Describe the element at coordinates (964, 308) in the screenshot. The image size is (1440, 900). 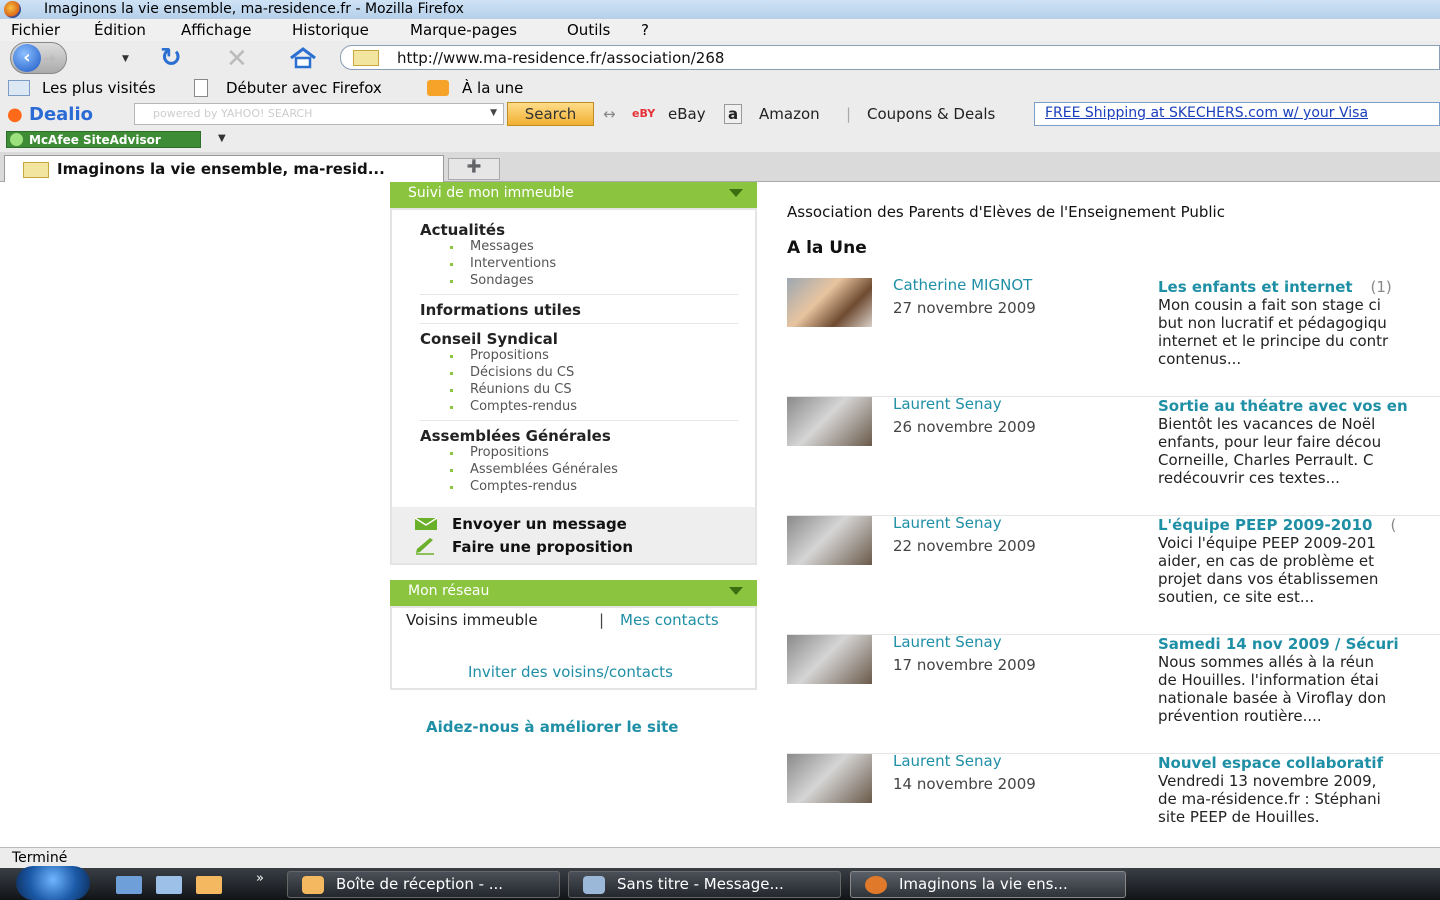
I see `post-date: 27 novembre 2009` at that location.